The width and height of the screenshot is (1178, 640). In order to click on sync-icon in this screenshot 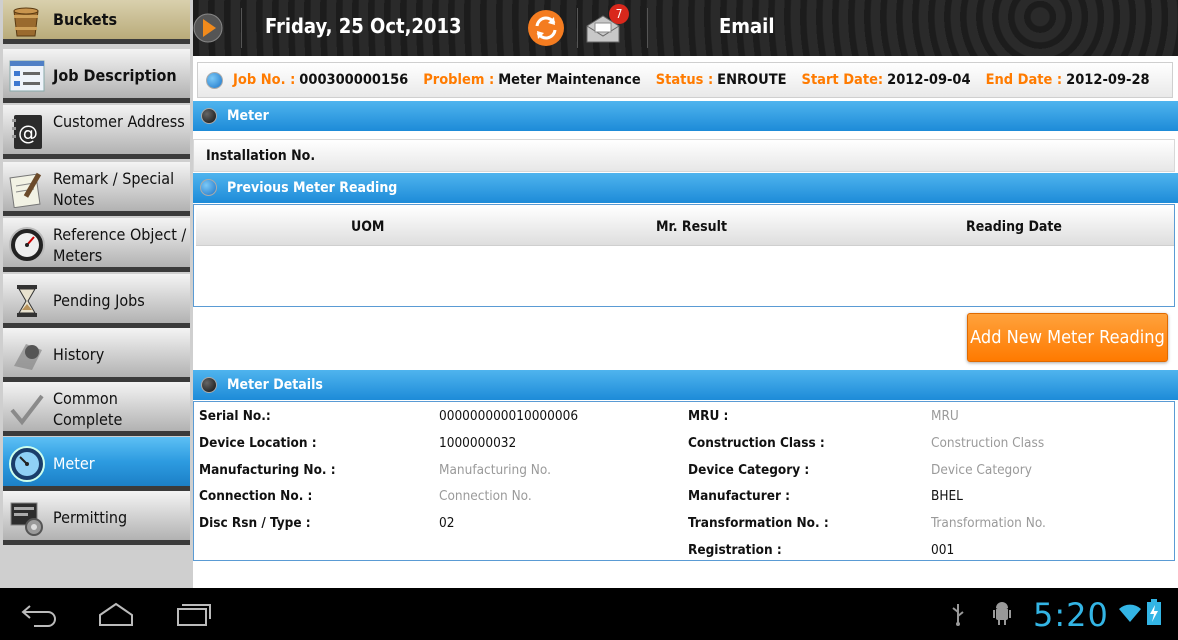, I will do `click(546, 28)`.